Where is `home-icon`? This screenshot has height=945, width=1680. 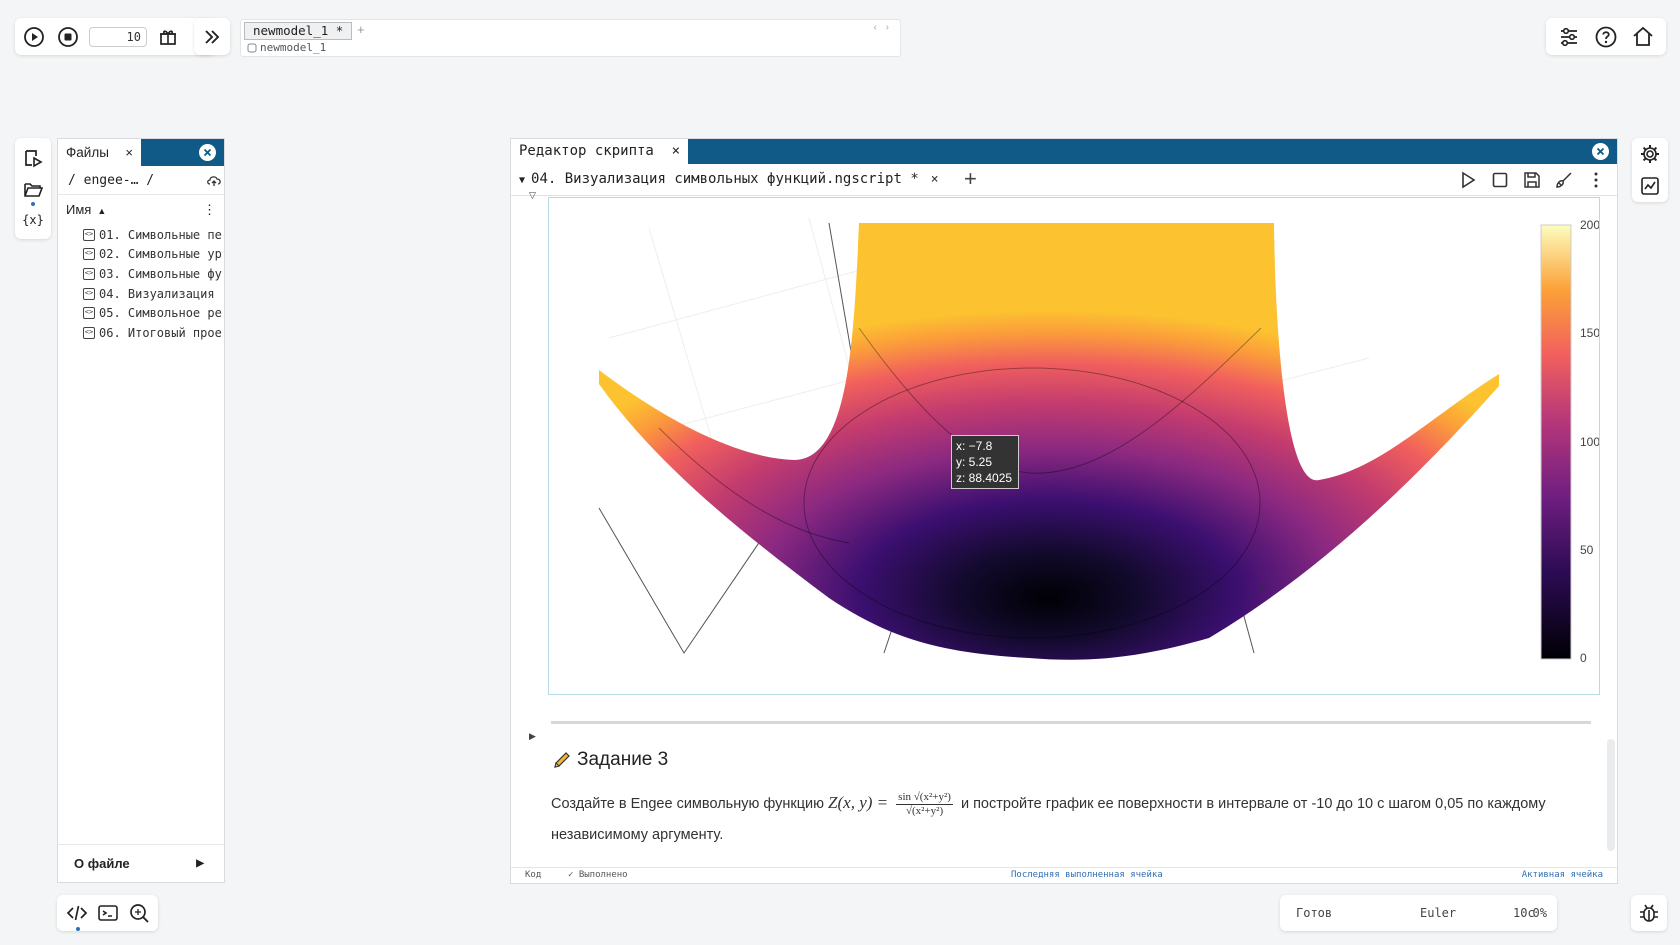 home-icon is located at coordinates (1643, 37).